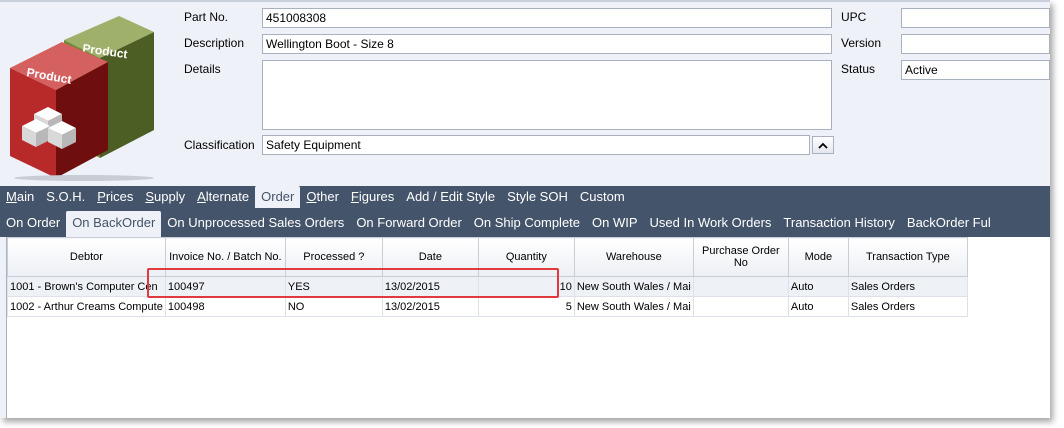 The width and height of the screenshot is (1064, 428). Describe the element at coordinates (526, 286) in the screenshot. I see `table-cell: 10` at that location.